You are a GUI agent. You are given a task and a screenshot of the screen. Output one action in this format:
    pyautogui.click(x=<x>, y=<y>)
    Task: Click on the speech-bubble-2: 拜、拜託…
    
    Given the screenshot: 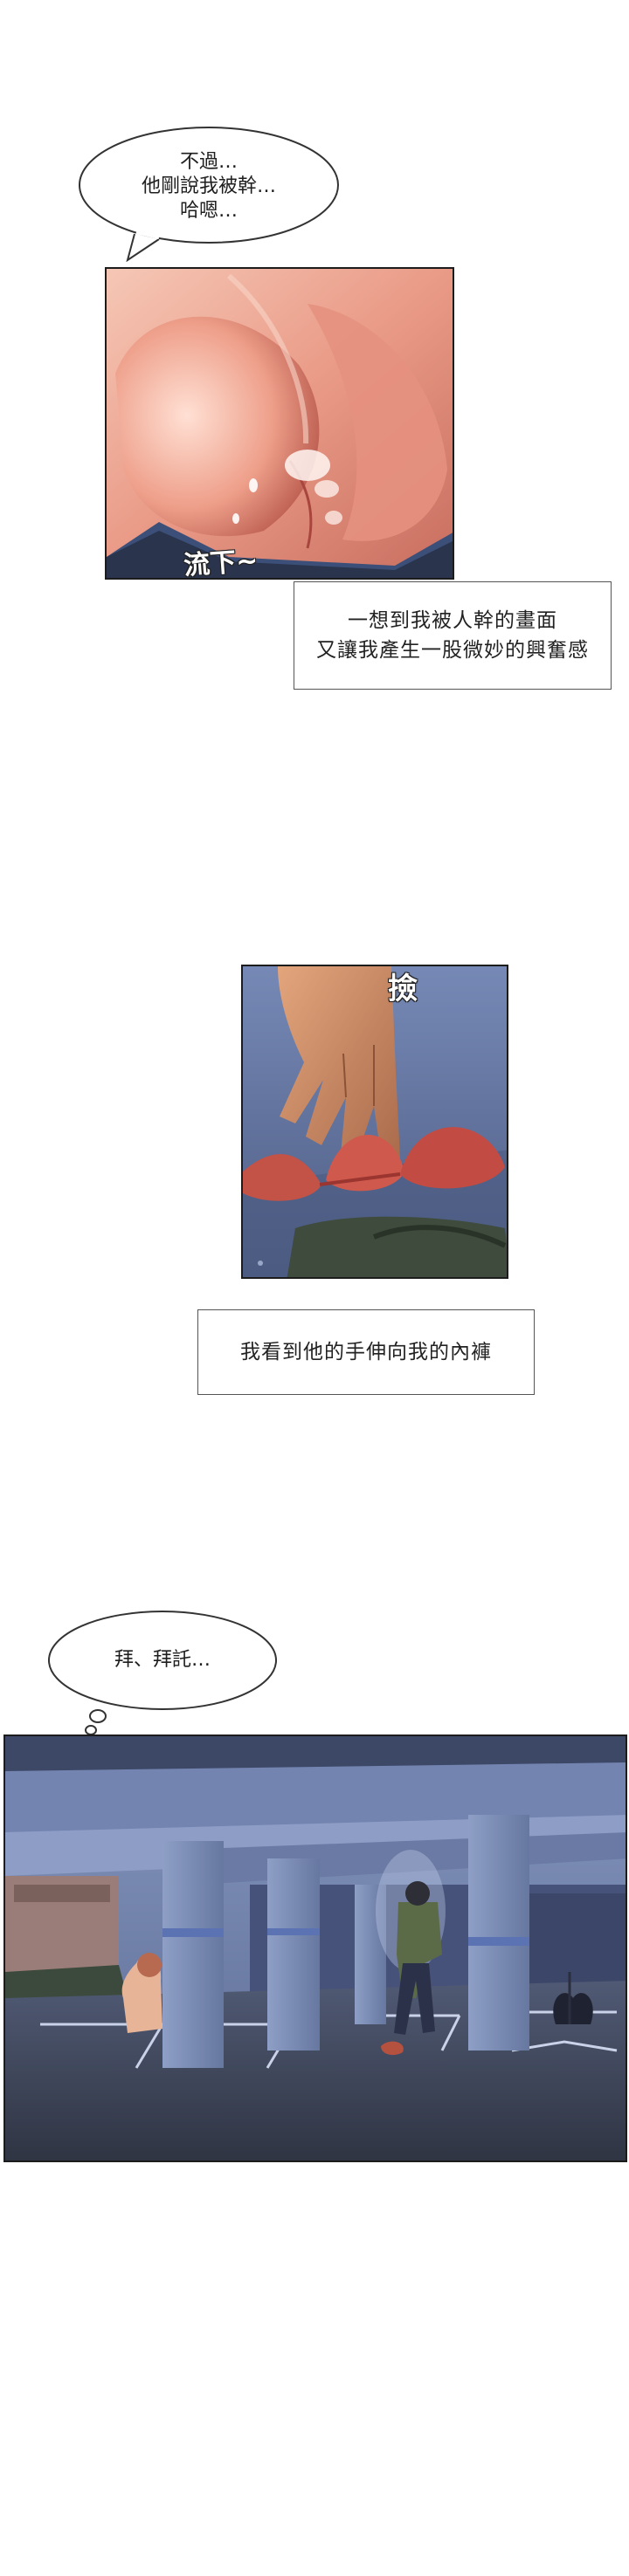 What is the action you would take?
    pyautogui.click(x=162, y=1674)
    